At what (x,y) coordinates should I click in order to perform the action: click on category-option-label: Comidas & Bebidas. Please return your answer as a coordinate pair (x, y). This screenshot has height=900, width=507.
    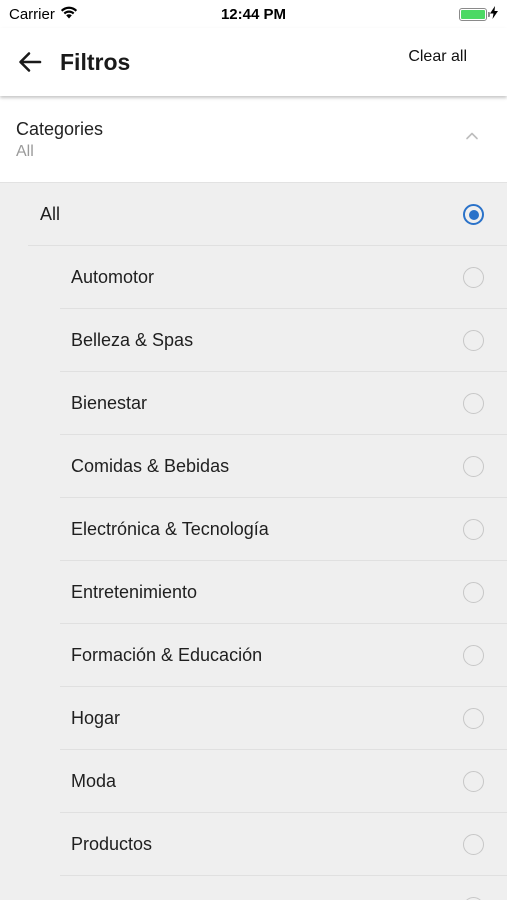
    Looking at the image, I should click on (150, 466).